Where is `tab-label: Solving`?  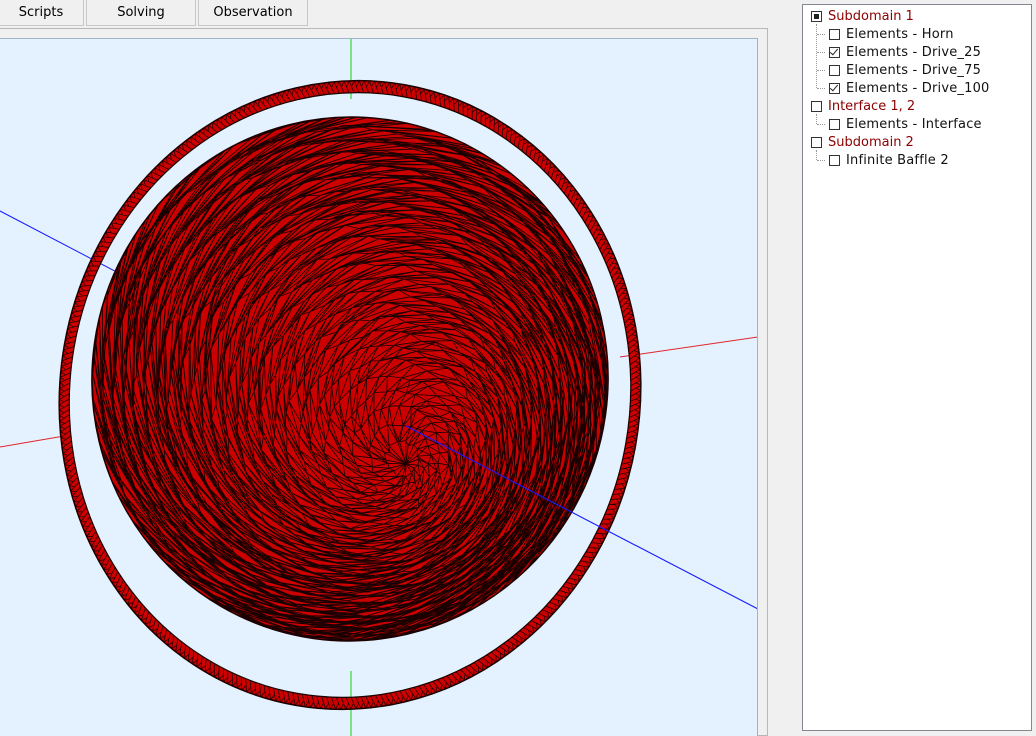 tab-label: Solving is located at coordinates (141, 12).